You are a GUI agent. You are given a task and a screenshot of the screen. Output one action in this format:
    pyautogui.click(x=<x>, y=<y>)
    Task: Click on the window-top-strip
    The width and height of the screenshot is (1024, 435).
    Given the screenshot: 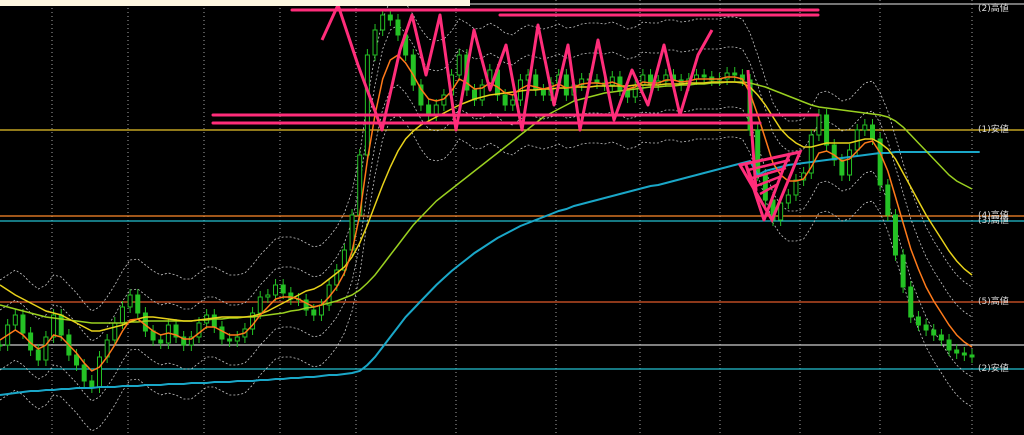 What is the action you would take?
    pyautogui.click(x=235, y=3)
    